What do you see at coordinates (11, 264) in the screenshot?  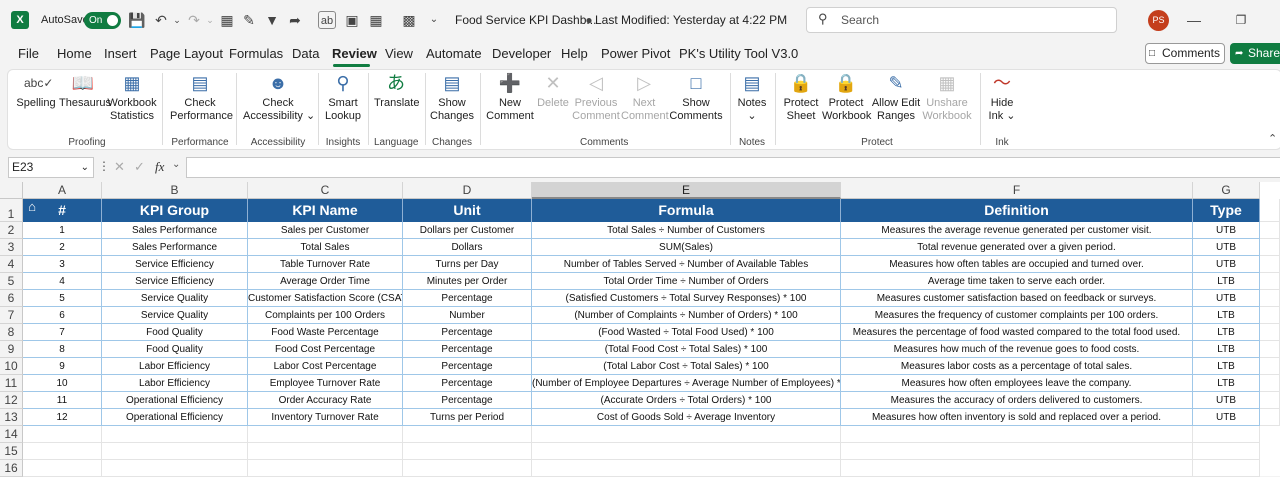 I see `row-header-4: 4` at bounding box center [11, 264].